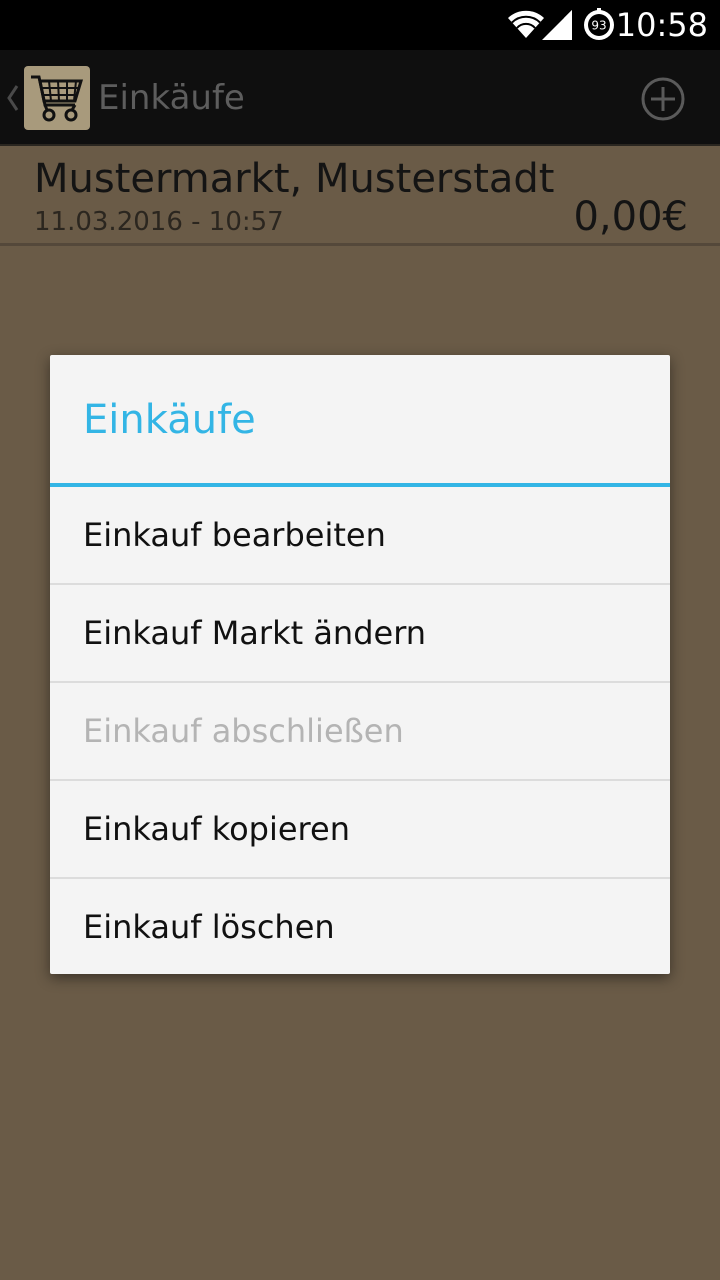  I want to click on shopping-cart-icon, so click(57, 98).